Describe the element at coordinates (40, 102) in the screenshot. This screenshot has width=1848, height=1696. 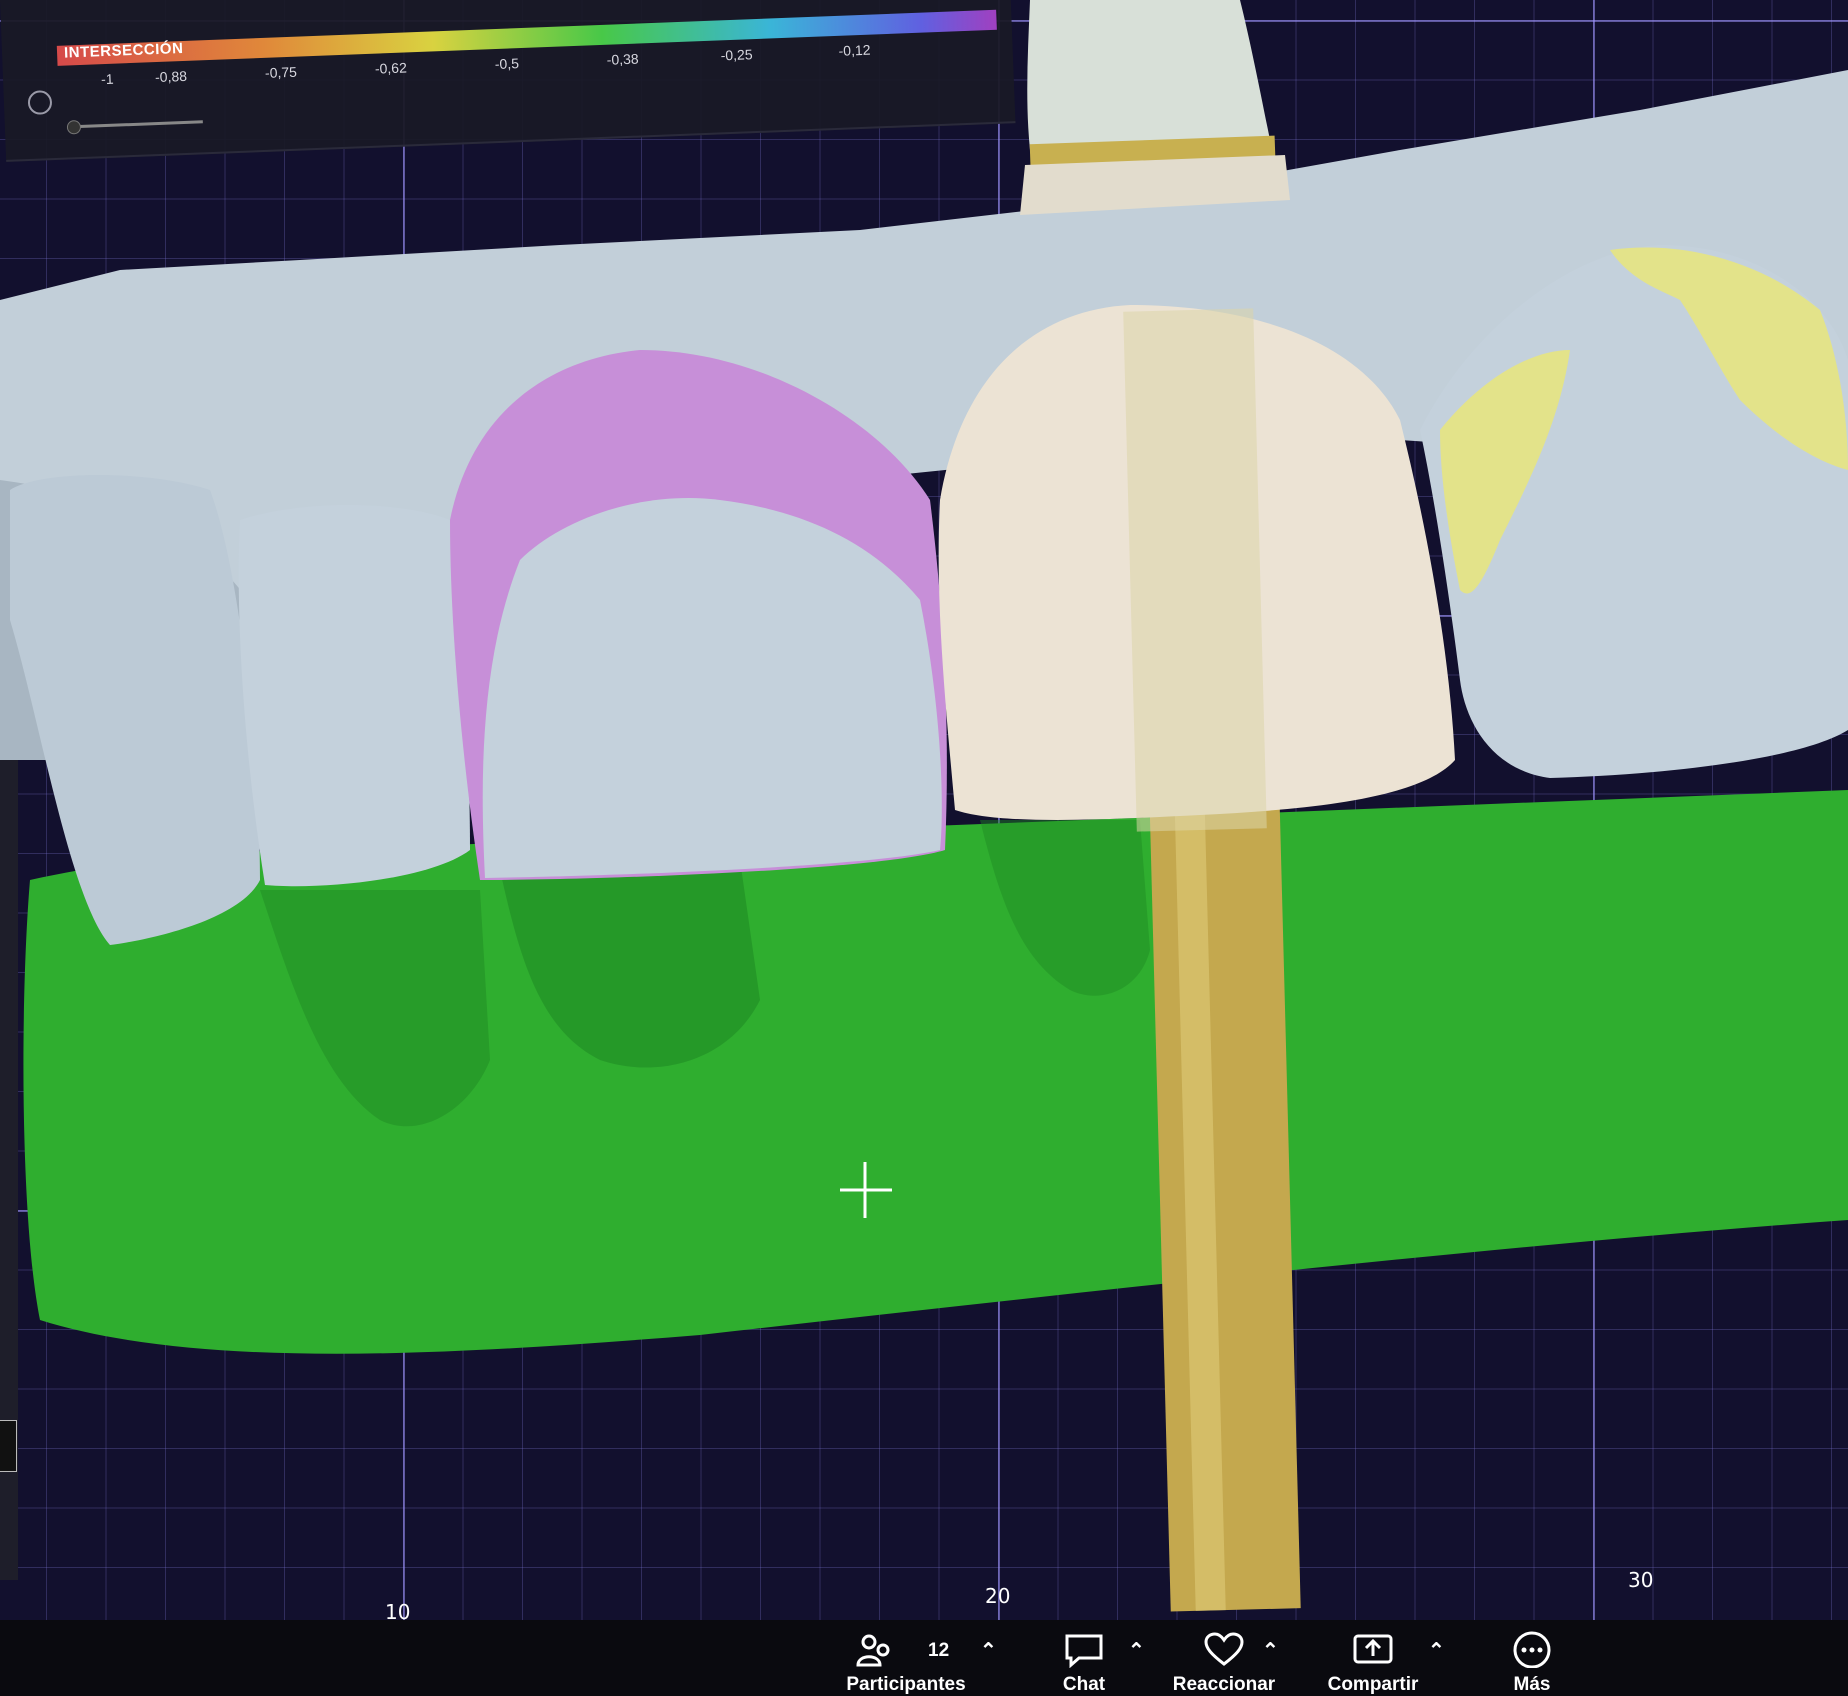
I see `gauge-icon` at that location.